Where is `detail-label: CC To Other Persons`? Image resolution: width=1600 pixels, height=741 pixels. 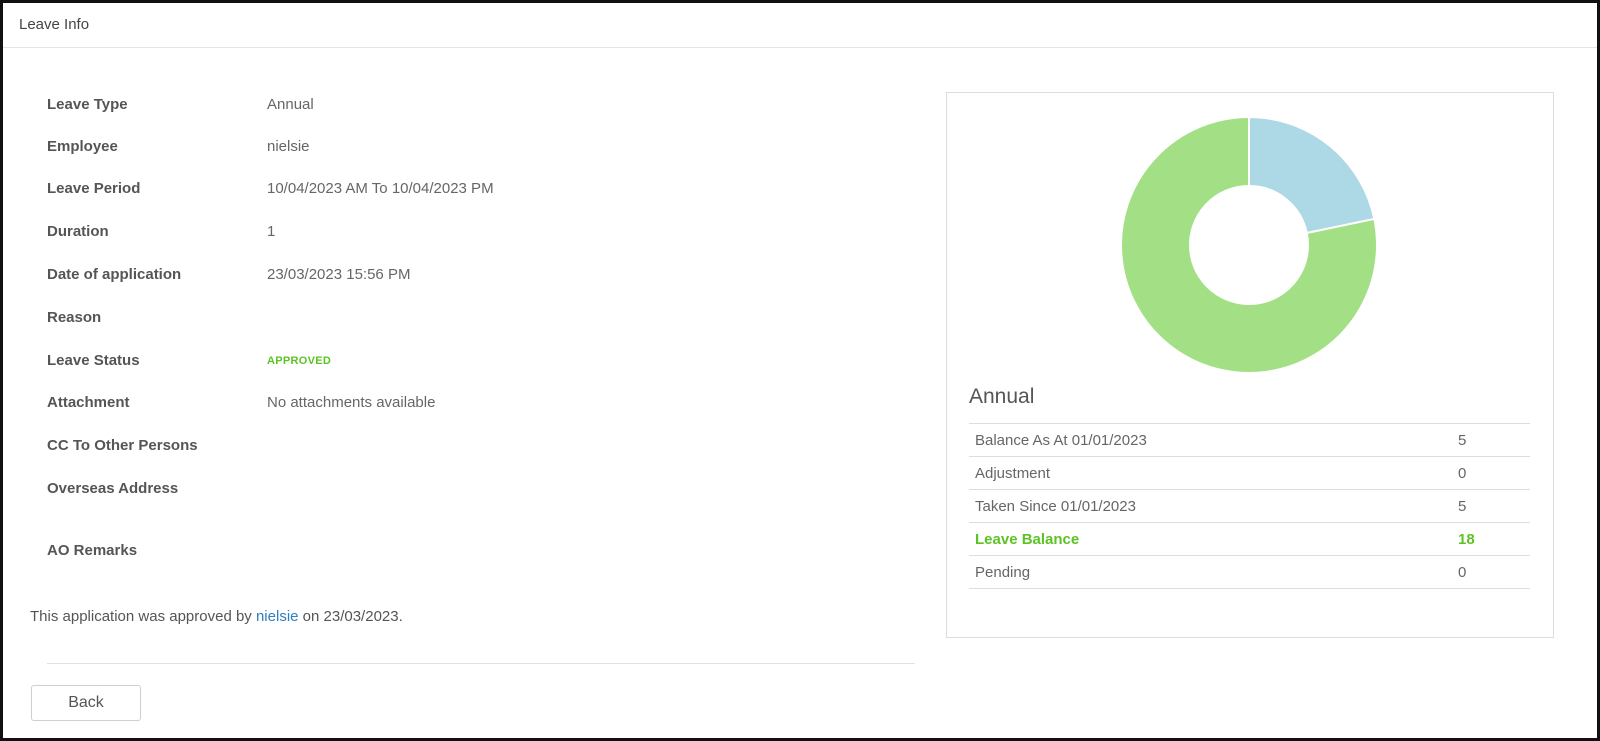
detail-label: CC To Other Persons is located at coordinates (122, 445).